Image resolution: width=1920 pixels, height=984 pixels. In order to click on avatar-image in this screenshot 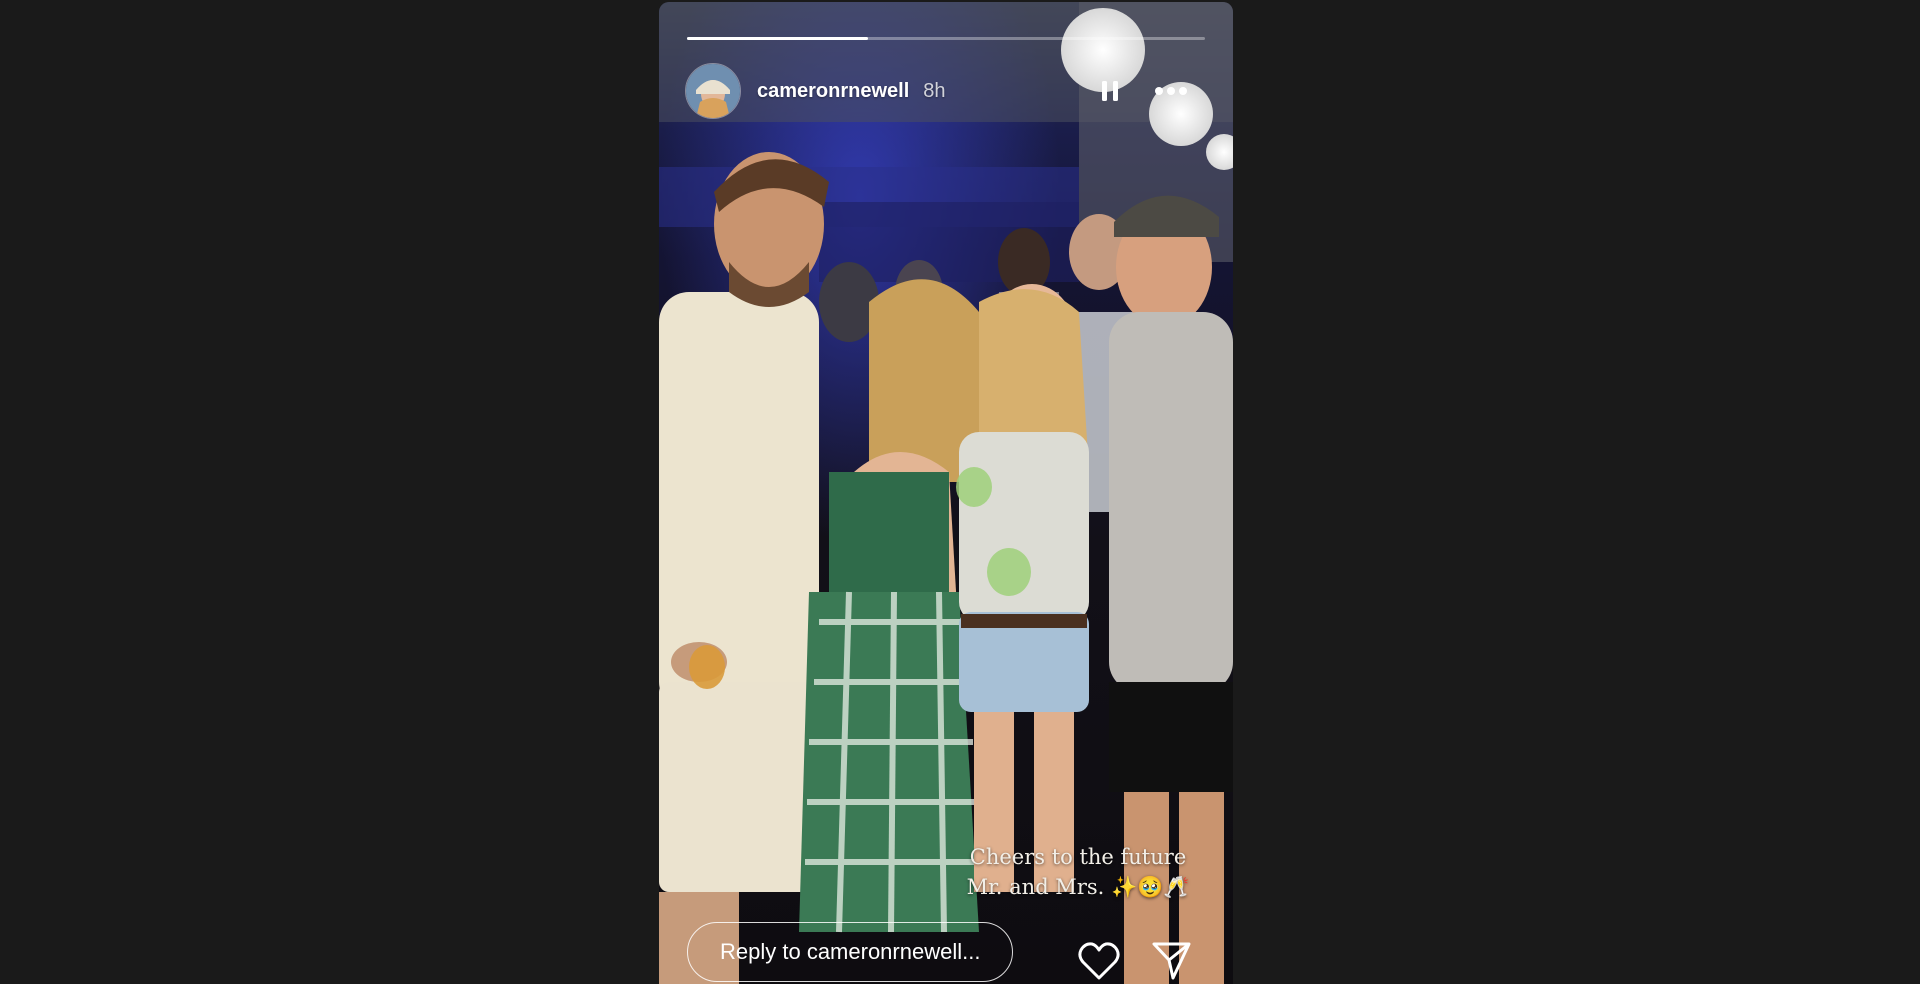, I will do `click(713, 91)`.